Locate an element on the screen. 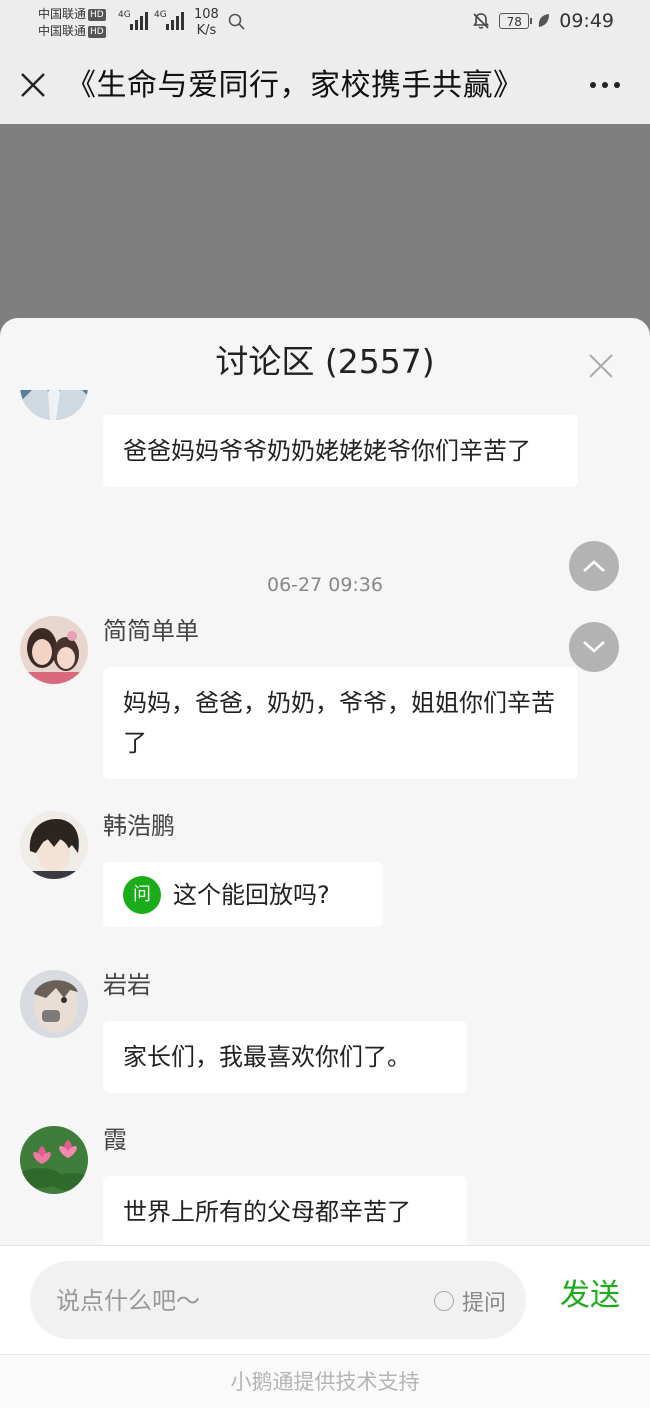 The height and width of the screenshot is (1408, 650). send-button: 发送 is located at coordinates (590, 1296).